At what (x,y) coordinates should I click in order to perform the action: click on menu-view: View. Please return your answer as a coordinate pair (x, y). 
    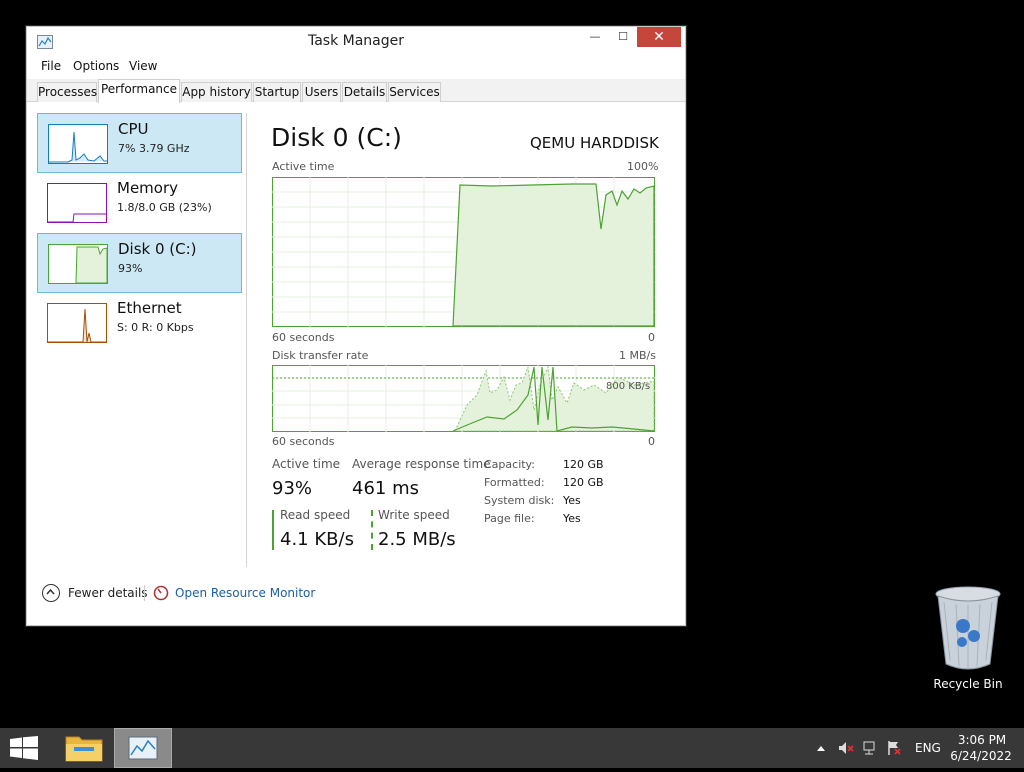
    Looking at the image, I should click on (143, 66).